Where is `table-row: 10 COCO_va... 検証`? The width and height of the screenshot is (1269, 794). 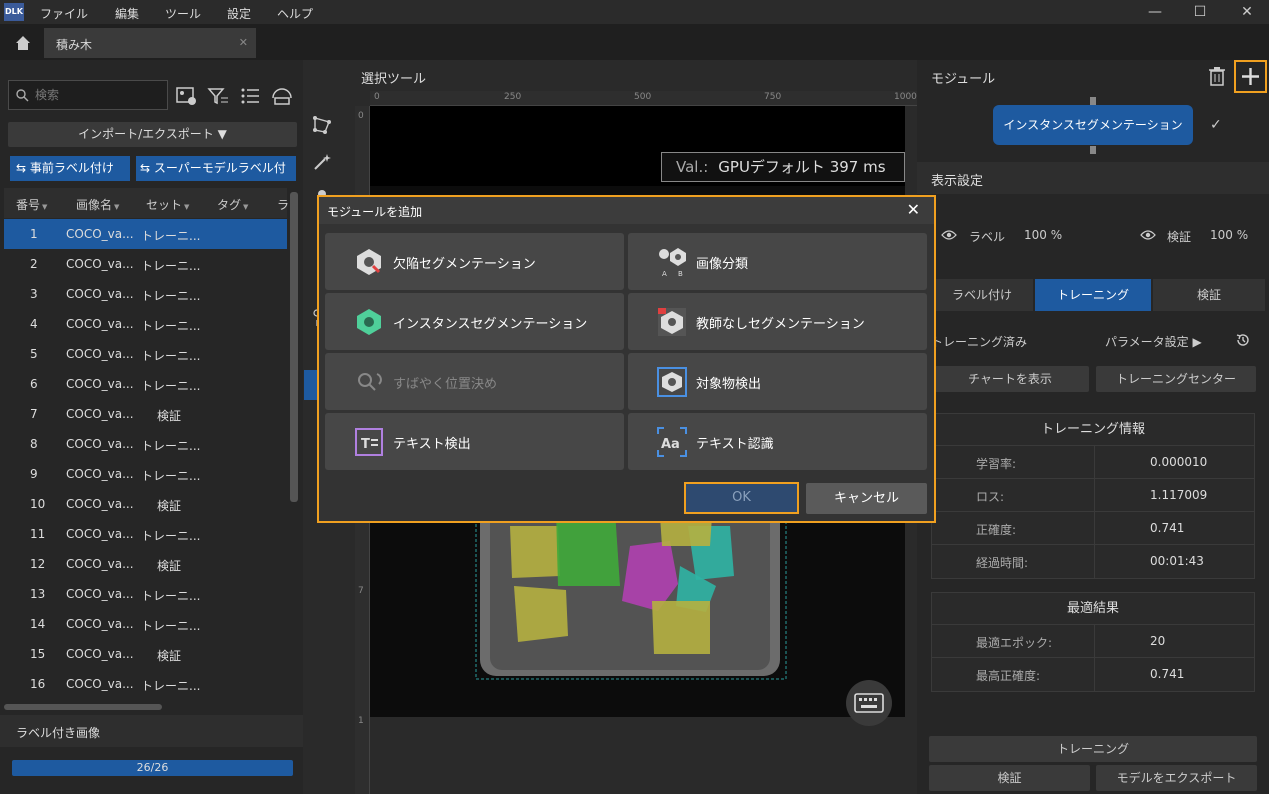 table-row: 10 COCO_va... 検証 is located at coordinates (145, 504).